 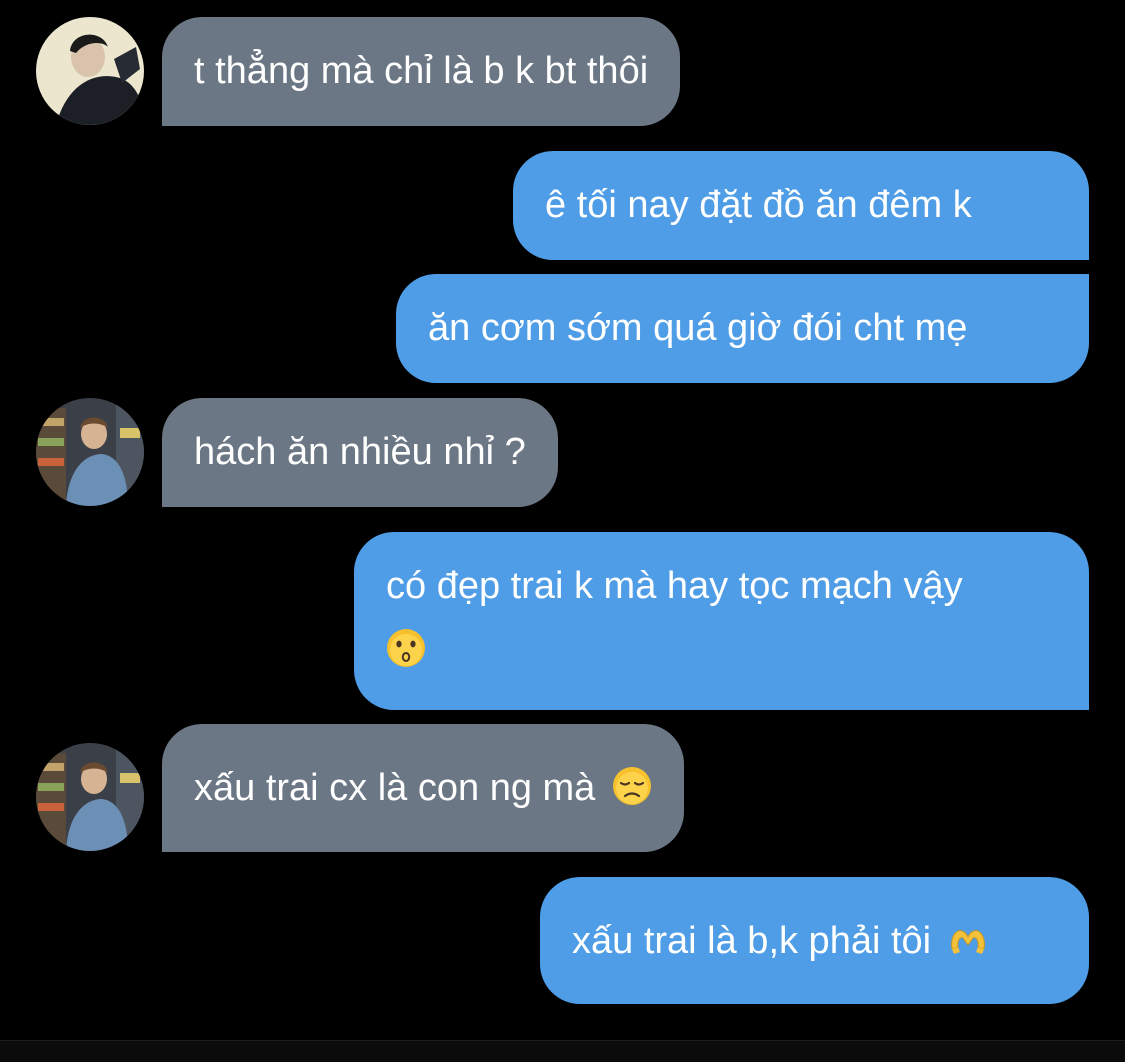 What do you see at coordinates (562, 1051) in the screenshot?
I see `bottom-bar` at bounding box center [562, 1051].